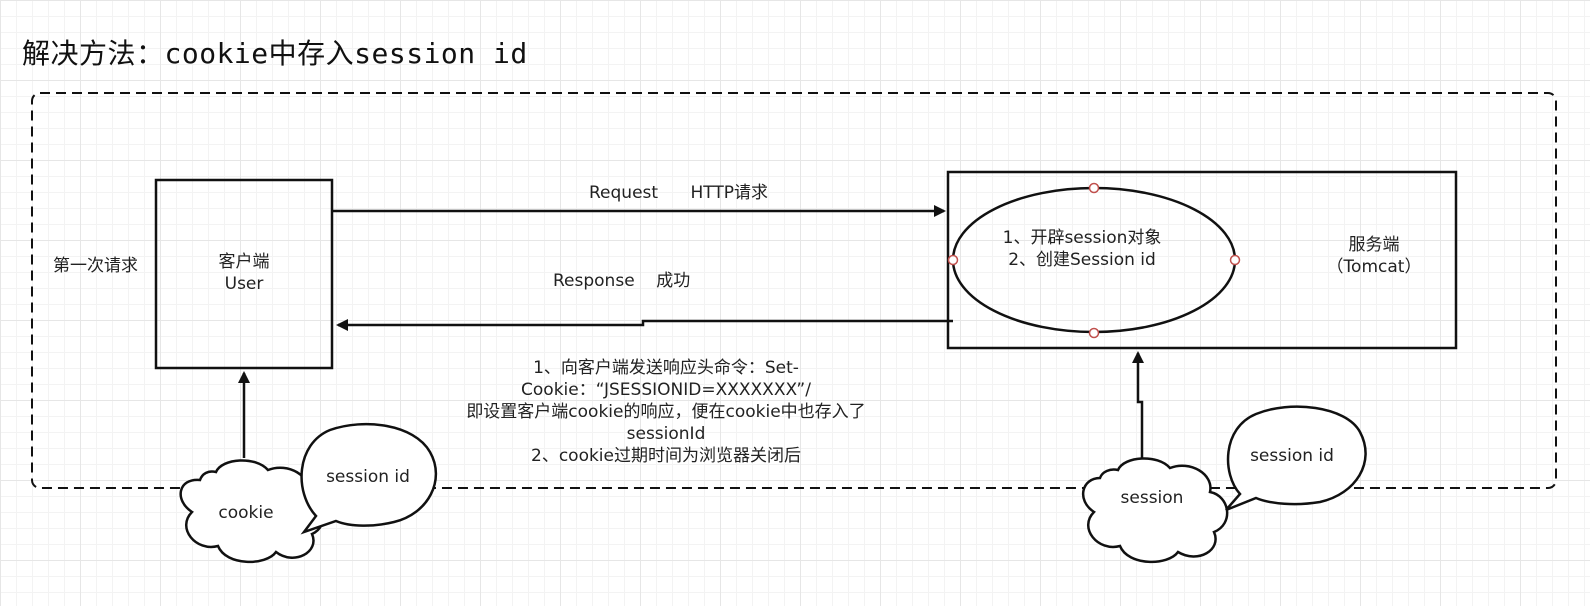  What do you see at coordinates (1082, 249) in the screenshot?
I see `ellipse-text: 1、开辟session对象 2、创建Session id` at bounding box center [1082, 249].